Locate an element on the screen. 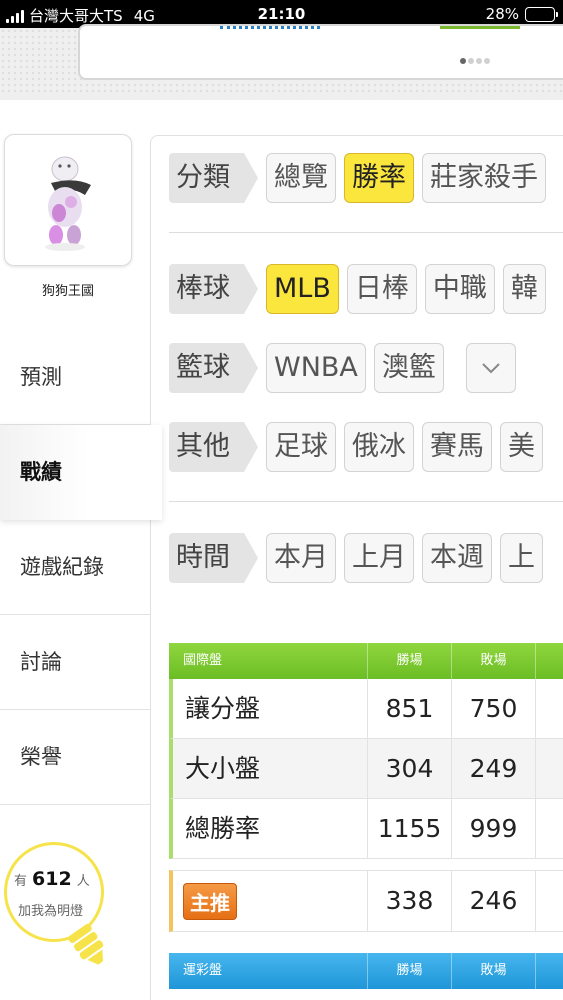 The width and height of the screenshot is (563, 1000). filter-russian-hockey: 俄冰 is located at coordinates (379, 447).